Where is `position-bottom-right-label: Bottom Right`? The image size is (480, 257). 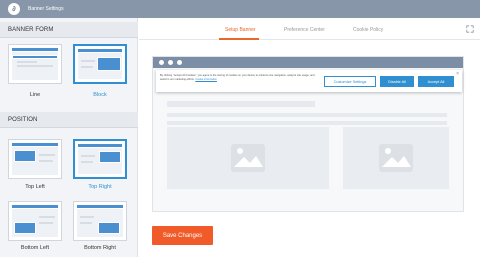
position-bottom-right-label: Bottom Right is located at coordinates (100, 248).